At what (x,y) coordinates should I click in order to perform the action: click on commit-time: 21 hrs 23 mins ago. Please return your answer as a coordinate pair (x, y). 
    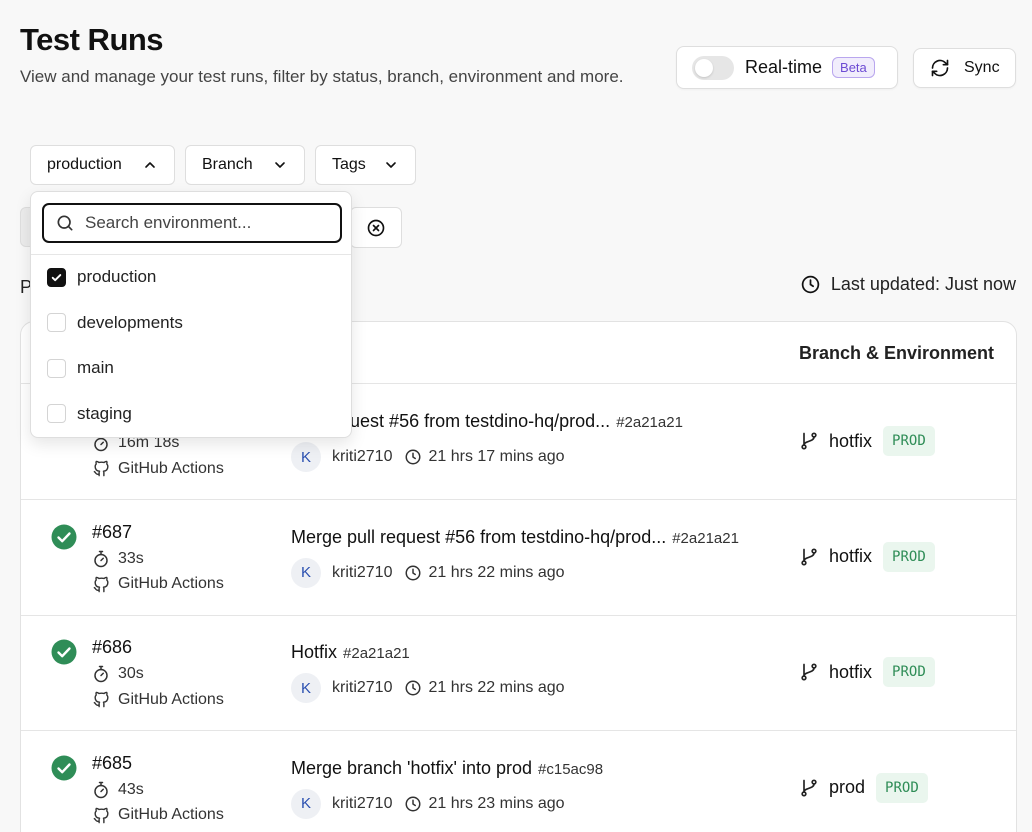
    Looking at the image, I should click on (496, 803).